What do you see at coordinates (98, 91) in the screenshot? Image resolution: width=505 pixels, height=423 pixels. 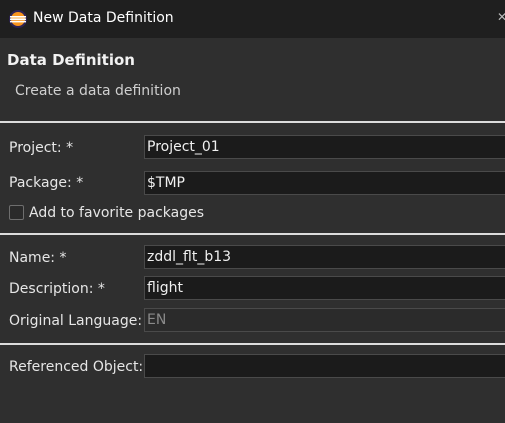 I see `page-description: Create a data definition` at bounding box center [98, 91].